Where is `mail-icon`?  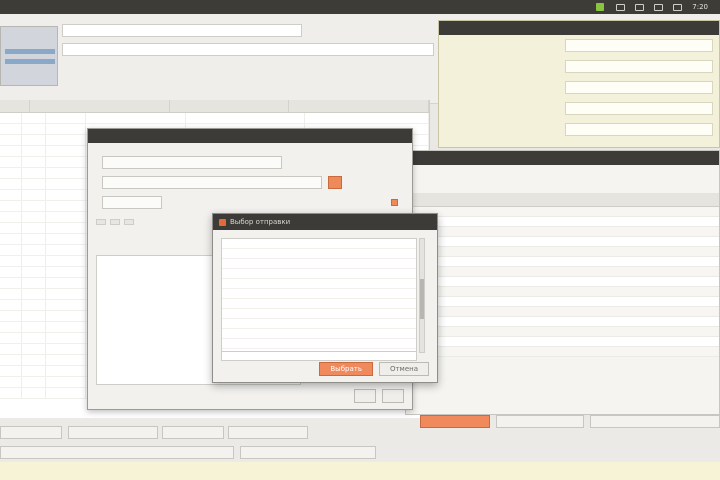
mail-icon is located at coordinates (659, 7).